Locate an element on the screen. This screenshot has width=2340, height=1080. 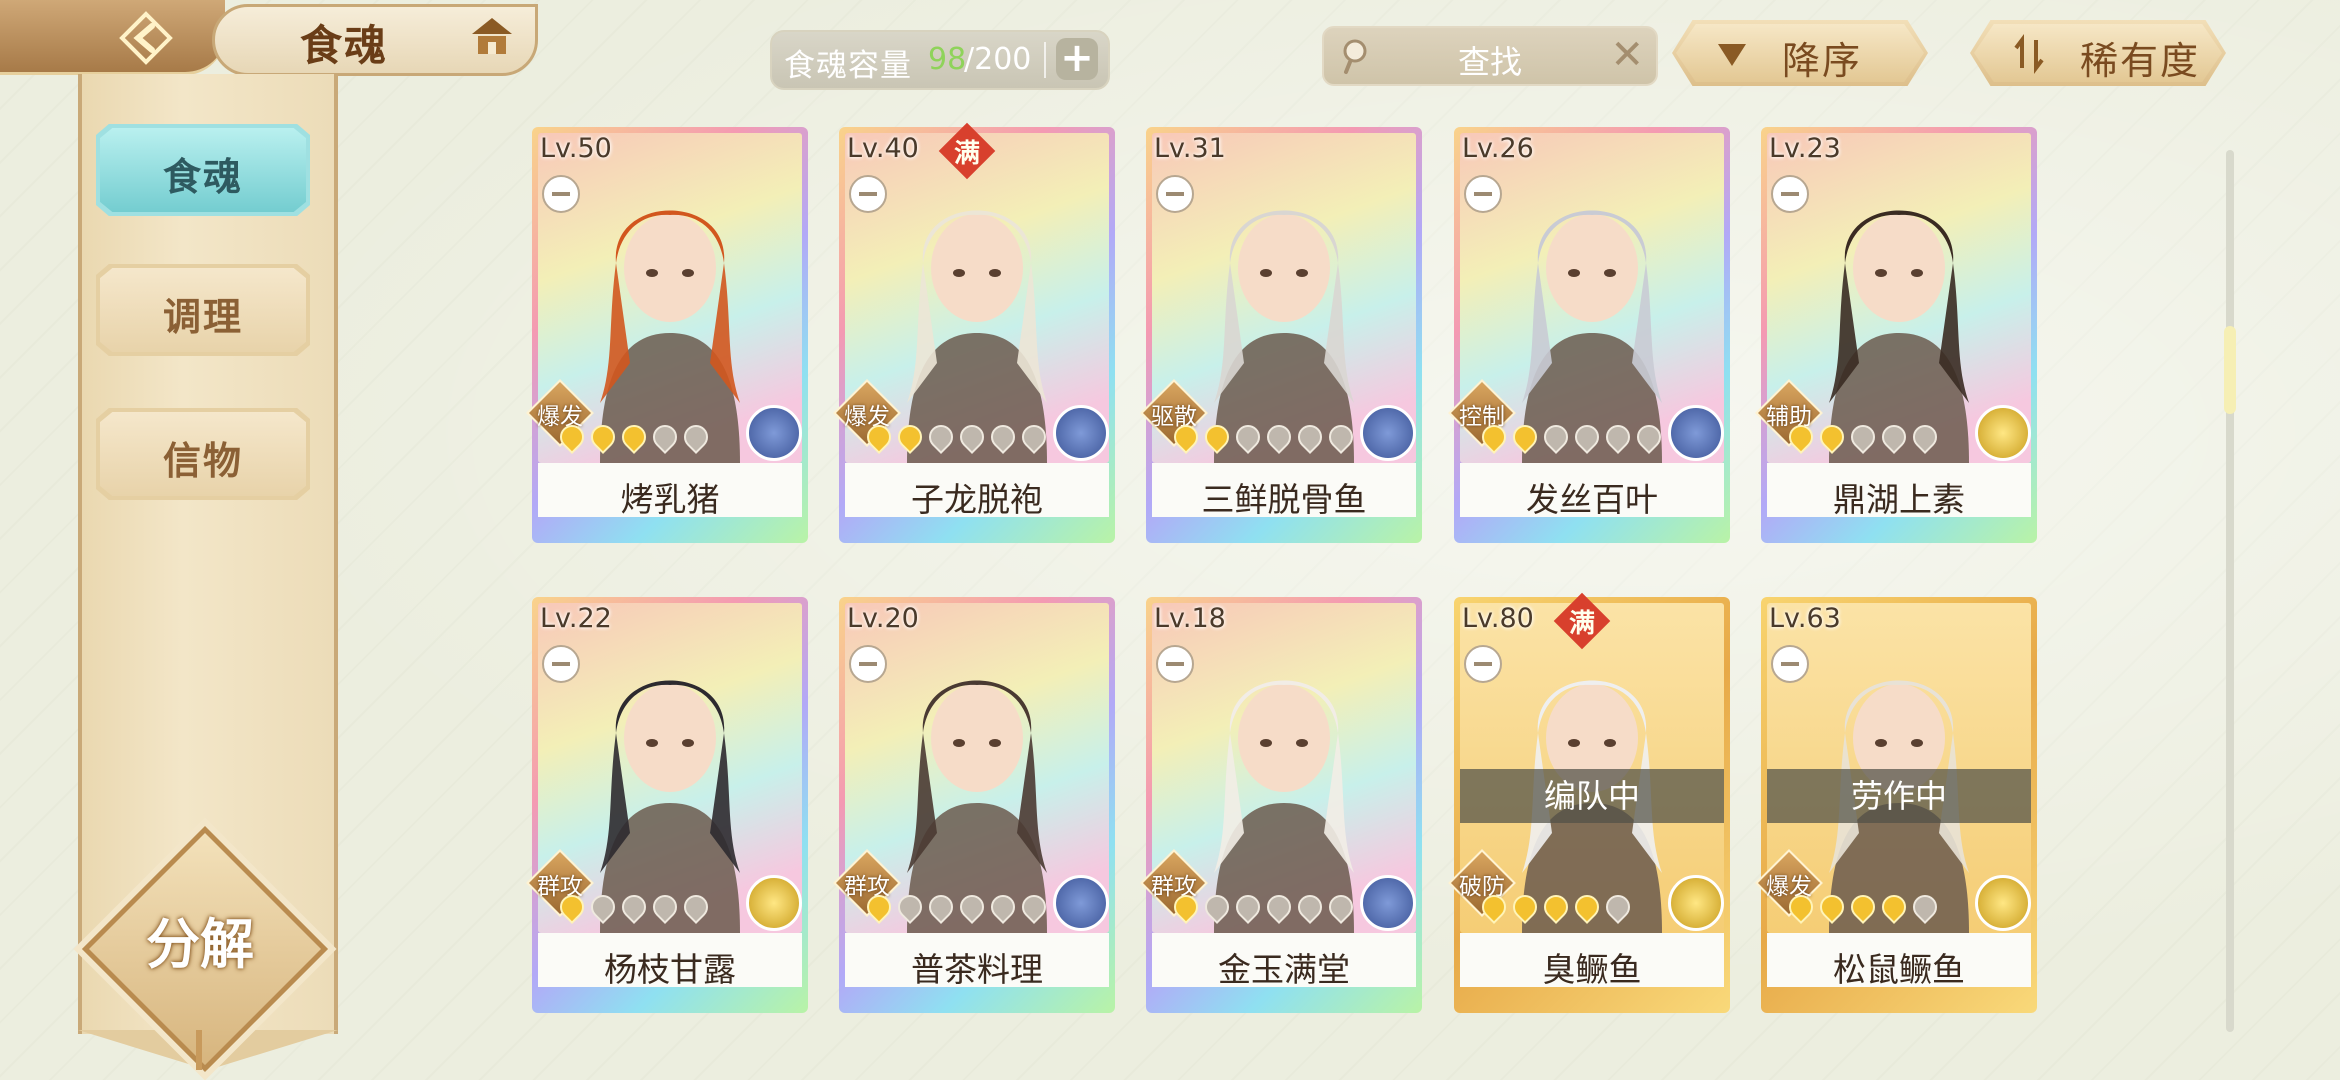
food-soul-card: Lv.80 满 编队中 破防 臭鳜鱼 is located at coordinates (1589, 802).